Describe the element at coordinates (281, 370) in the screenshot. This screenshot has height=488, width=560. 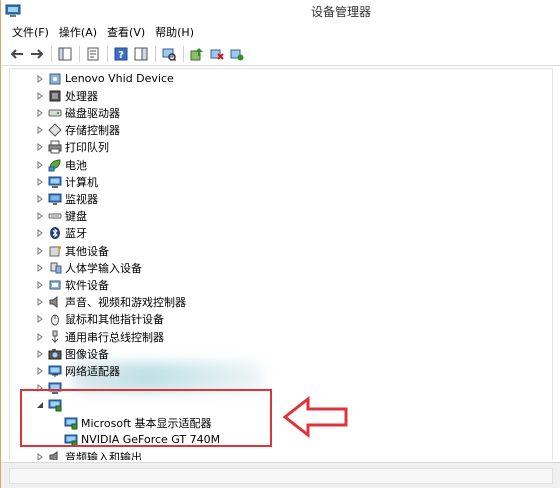
I see `tree-item: 网络适配器` at that location.